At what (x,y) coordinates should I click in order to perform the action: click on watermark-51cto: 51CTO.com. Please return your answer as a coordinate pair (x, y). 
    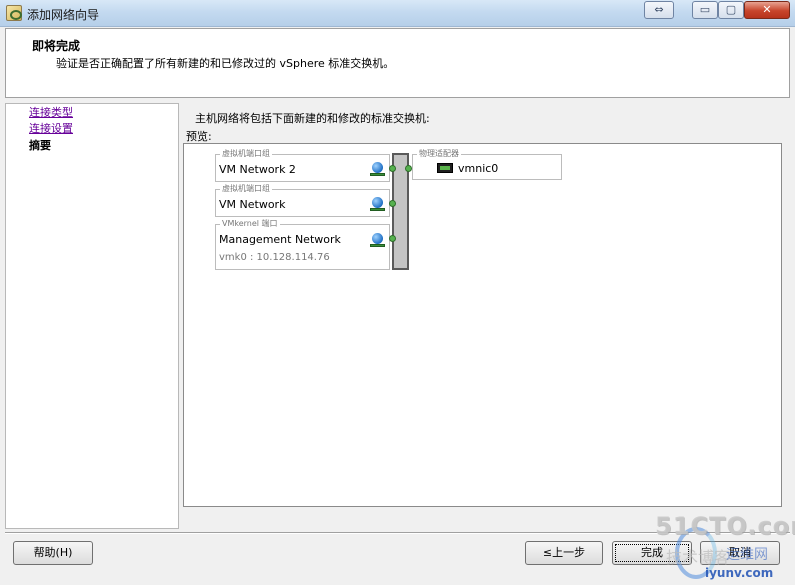
    Looking at the image, I should click on (725, 526).